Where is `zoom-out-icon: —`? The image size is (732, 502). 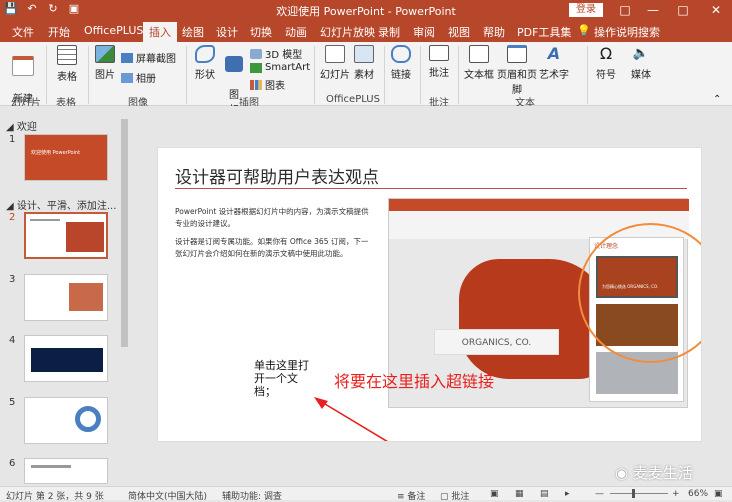
zoom-out-icon: — is located at coordinates (599, 494).